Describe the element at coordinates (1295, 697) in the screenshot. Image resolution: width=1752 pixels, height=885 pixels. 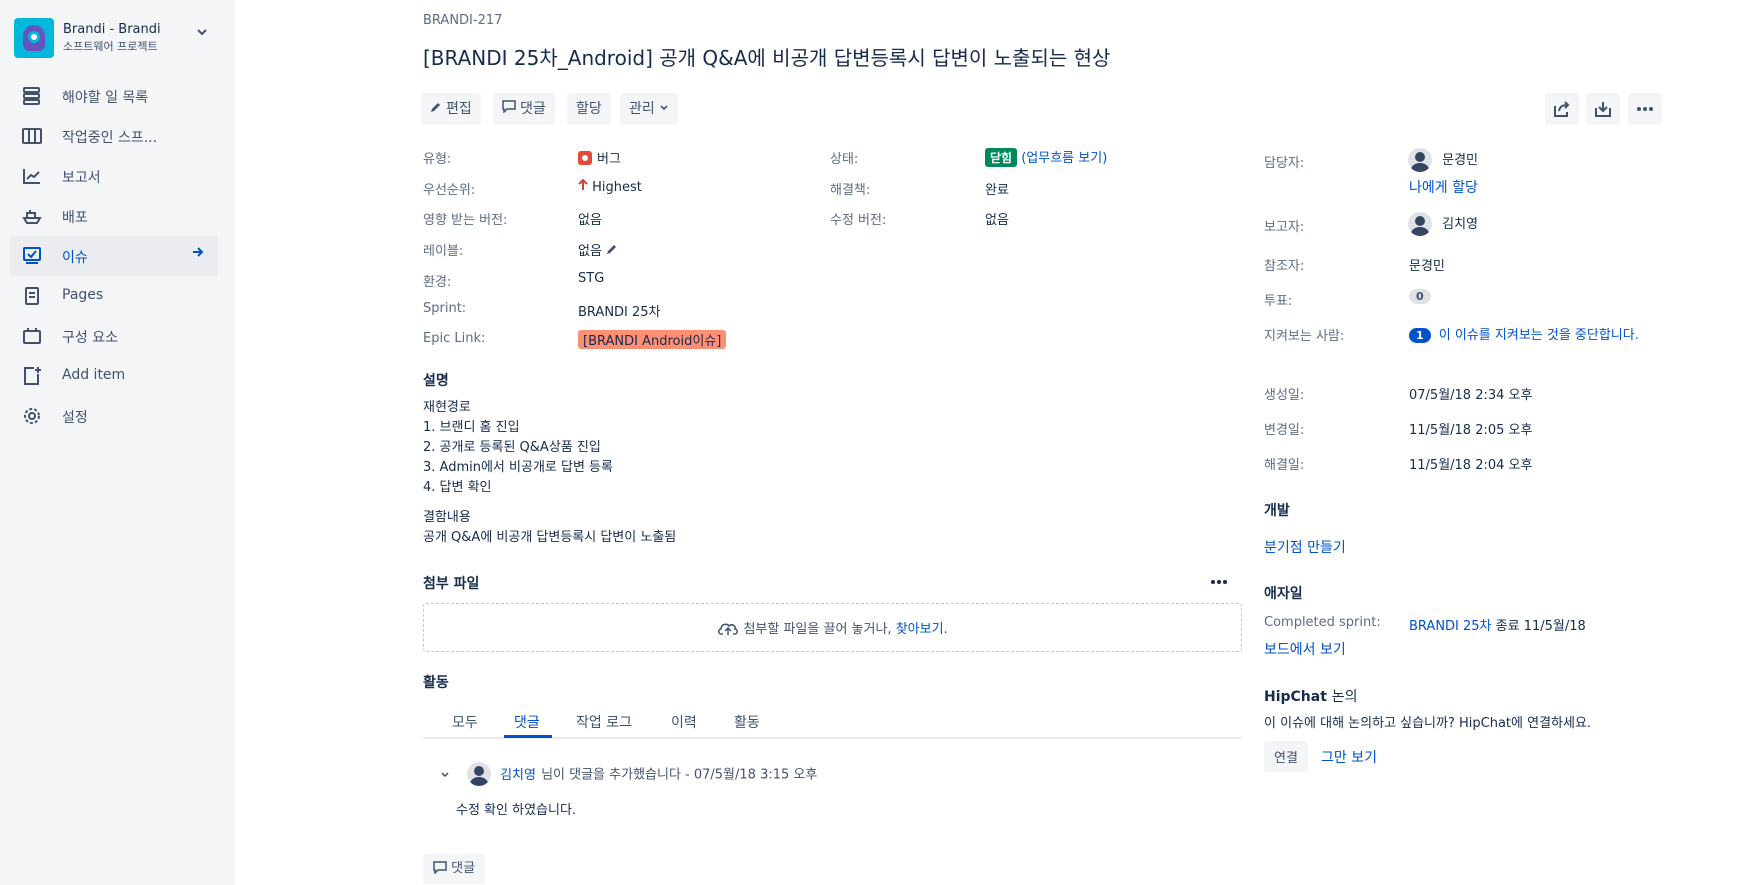
I see `hipchat-title-en: HipChat` at that location.